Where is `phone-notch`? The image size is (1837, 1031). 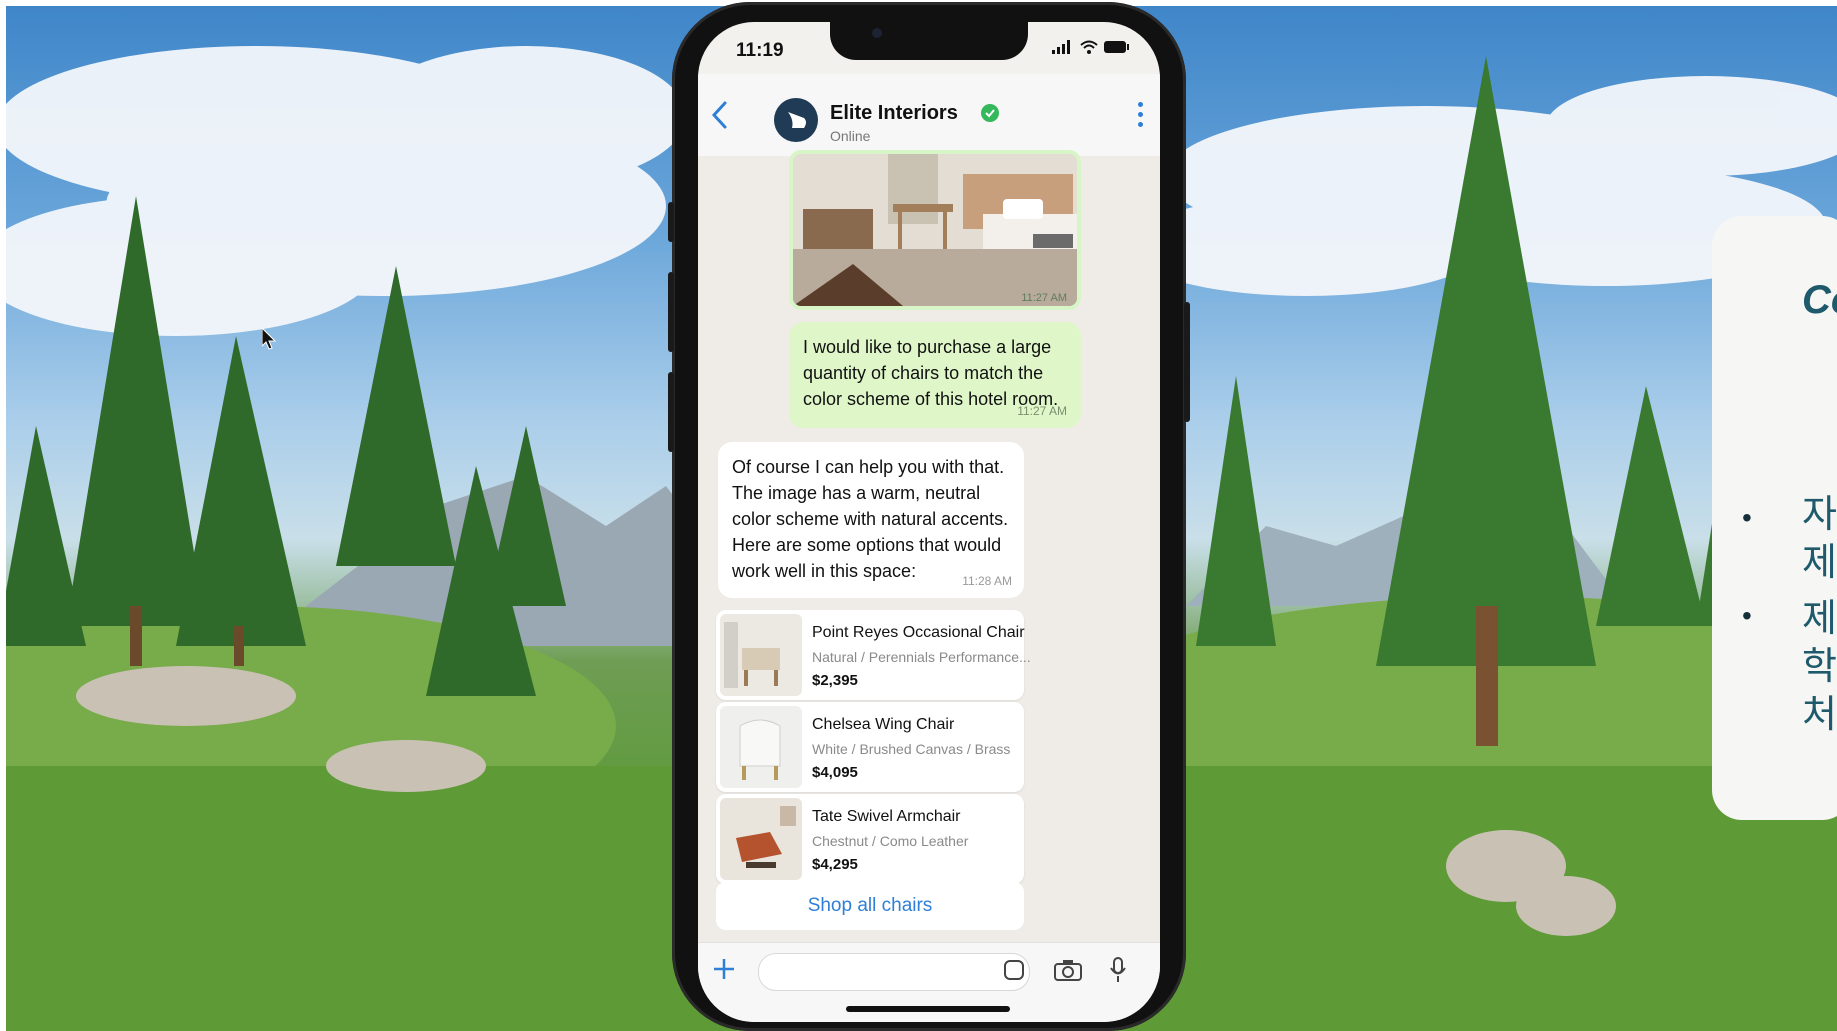
phone-notch is located at coordinates (929, 41).